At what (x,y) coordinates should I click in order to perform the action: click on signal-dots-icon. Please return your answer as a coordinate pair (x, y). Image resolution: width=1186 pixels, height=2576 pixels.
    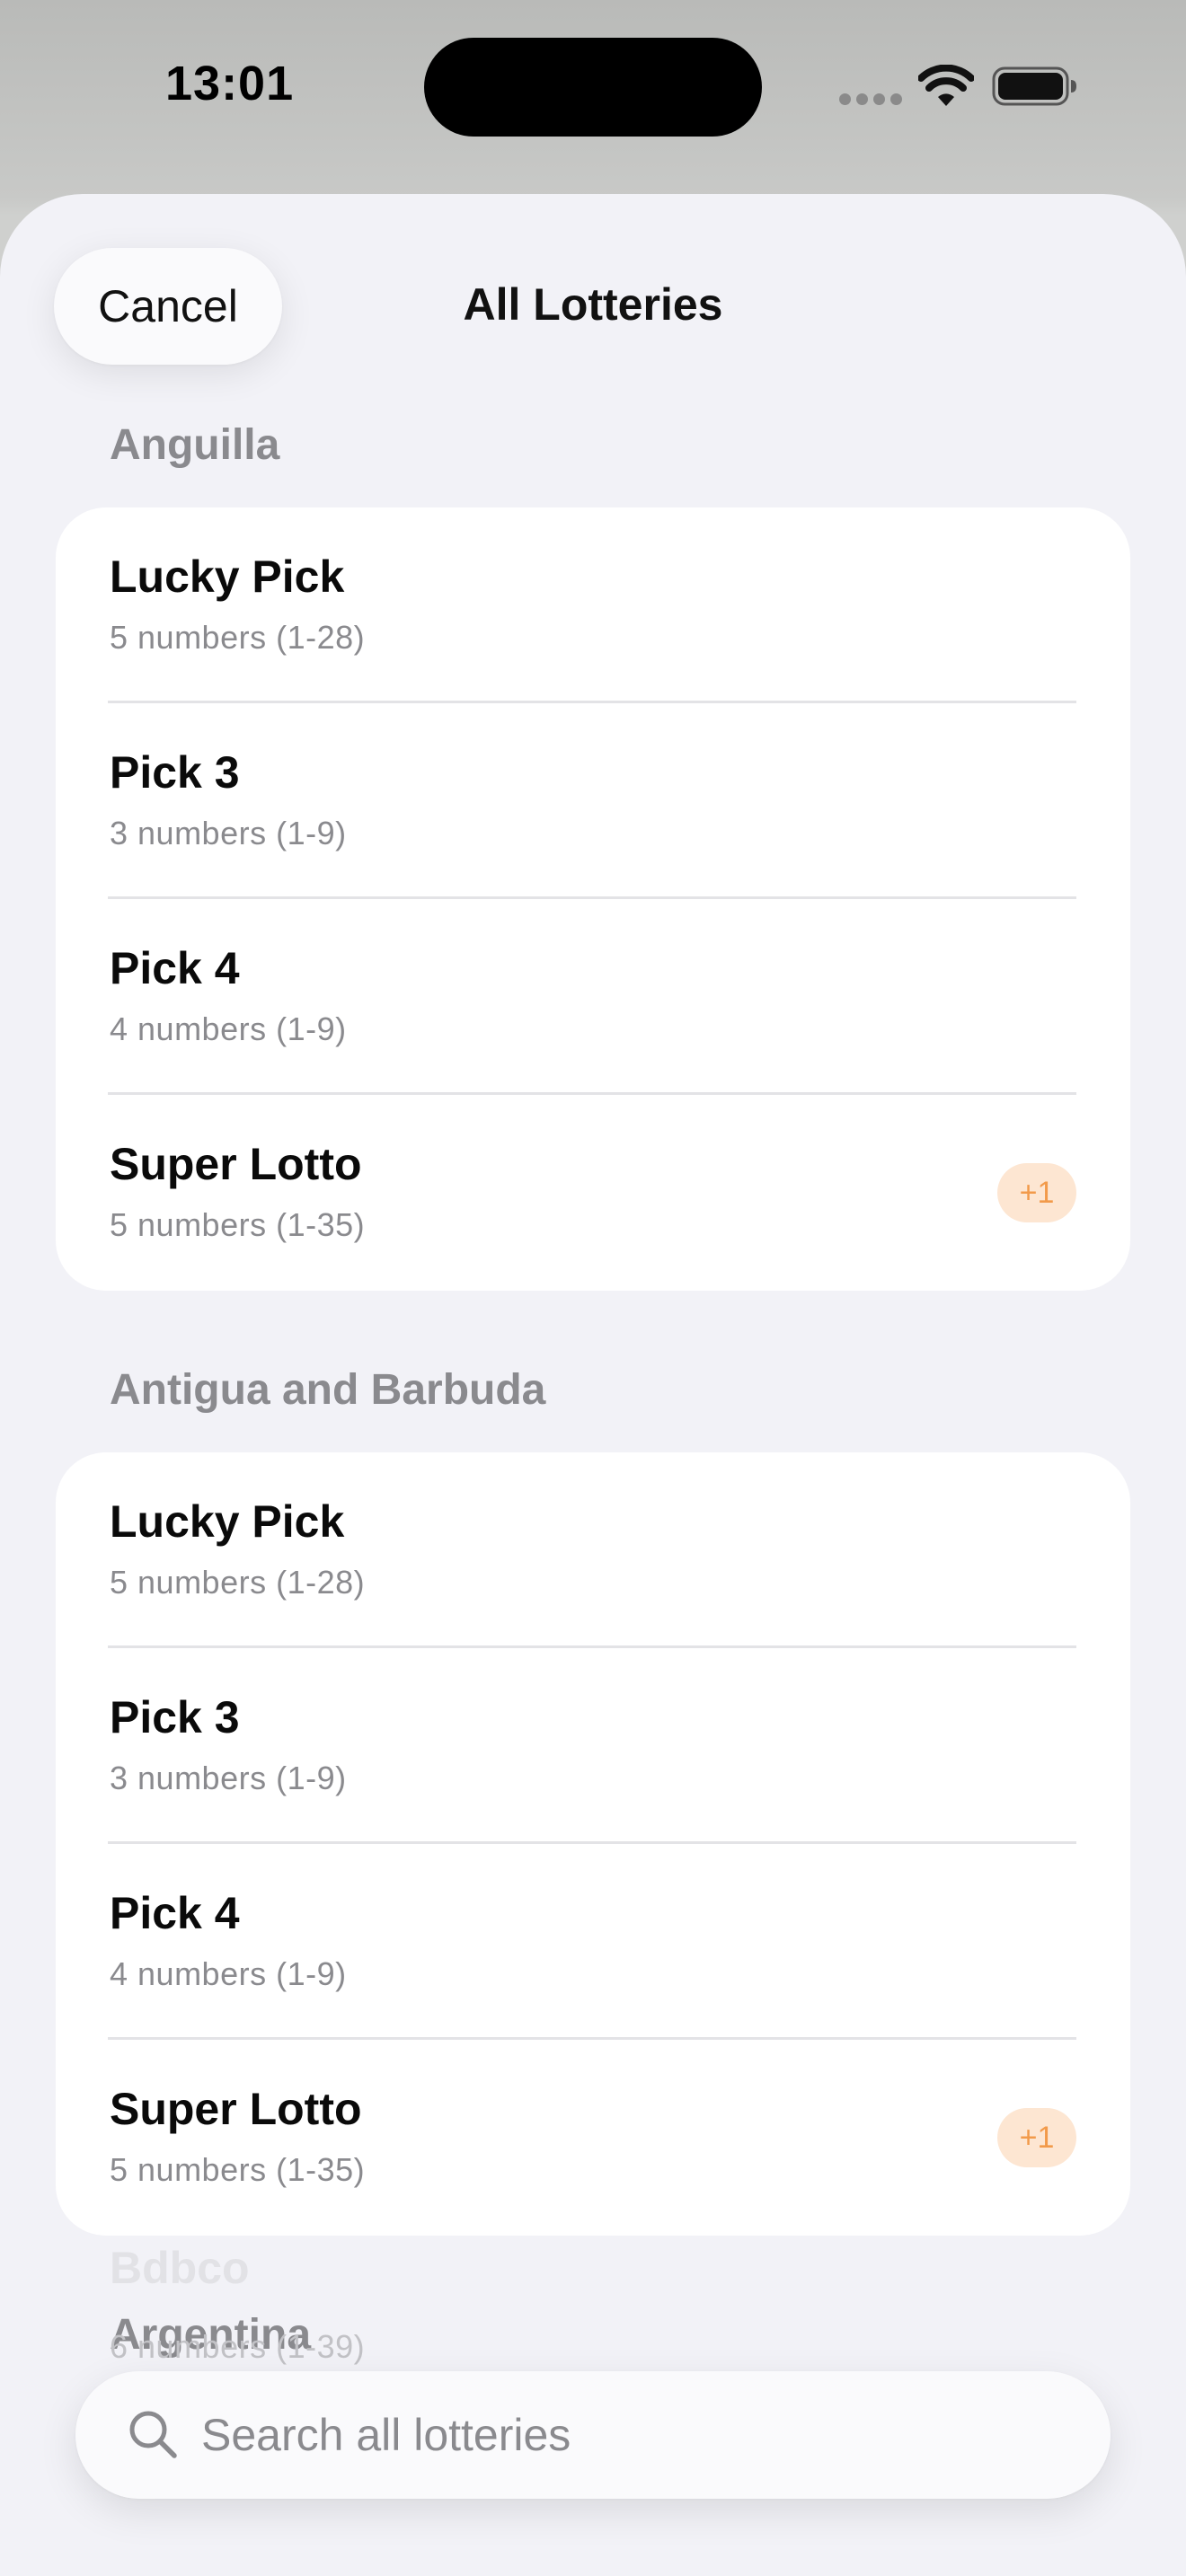
    Looking at the image, I should click on (870, 99).